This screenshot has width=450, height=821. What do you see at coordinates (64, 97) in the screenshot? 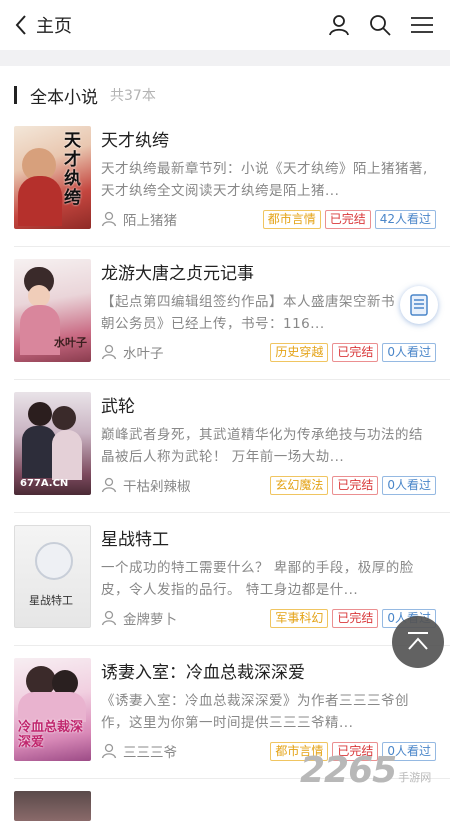
I see `section-title: 全本小说` at bounding box center [64, 97].